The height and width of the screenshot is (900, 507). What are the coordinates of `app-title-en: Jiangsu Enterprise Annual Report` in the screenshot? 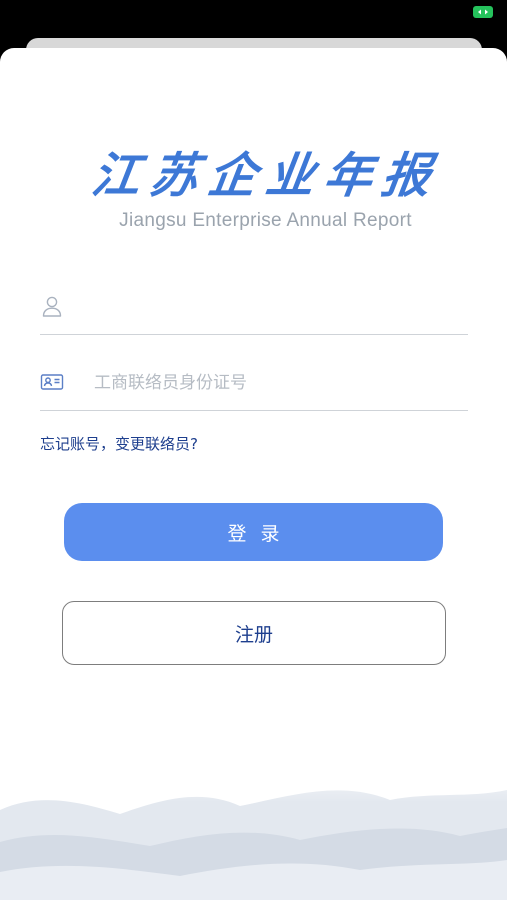 It's located at (265, 220).